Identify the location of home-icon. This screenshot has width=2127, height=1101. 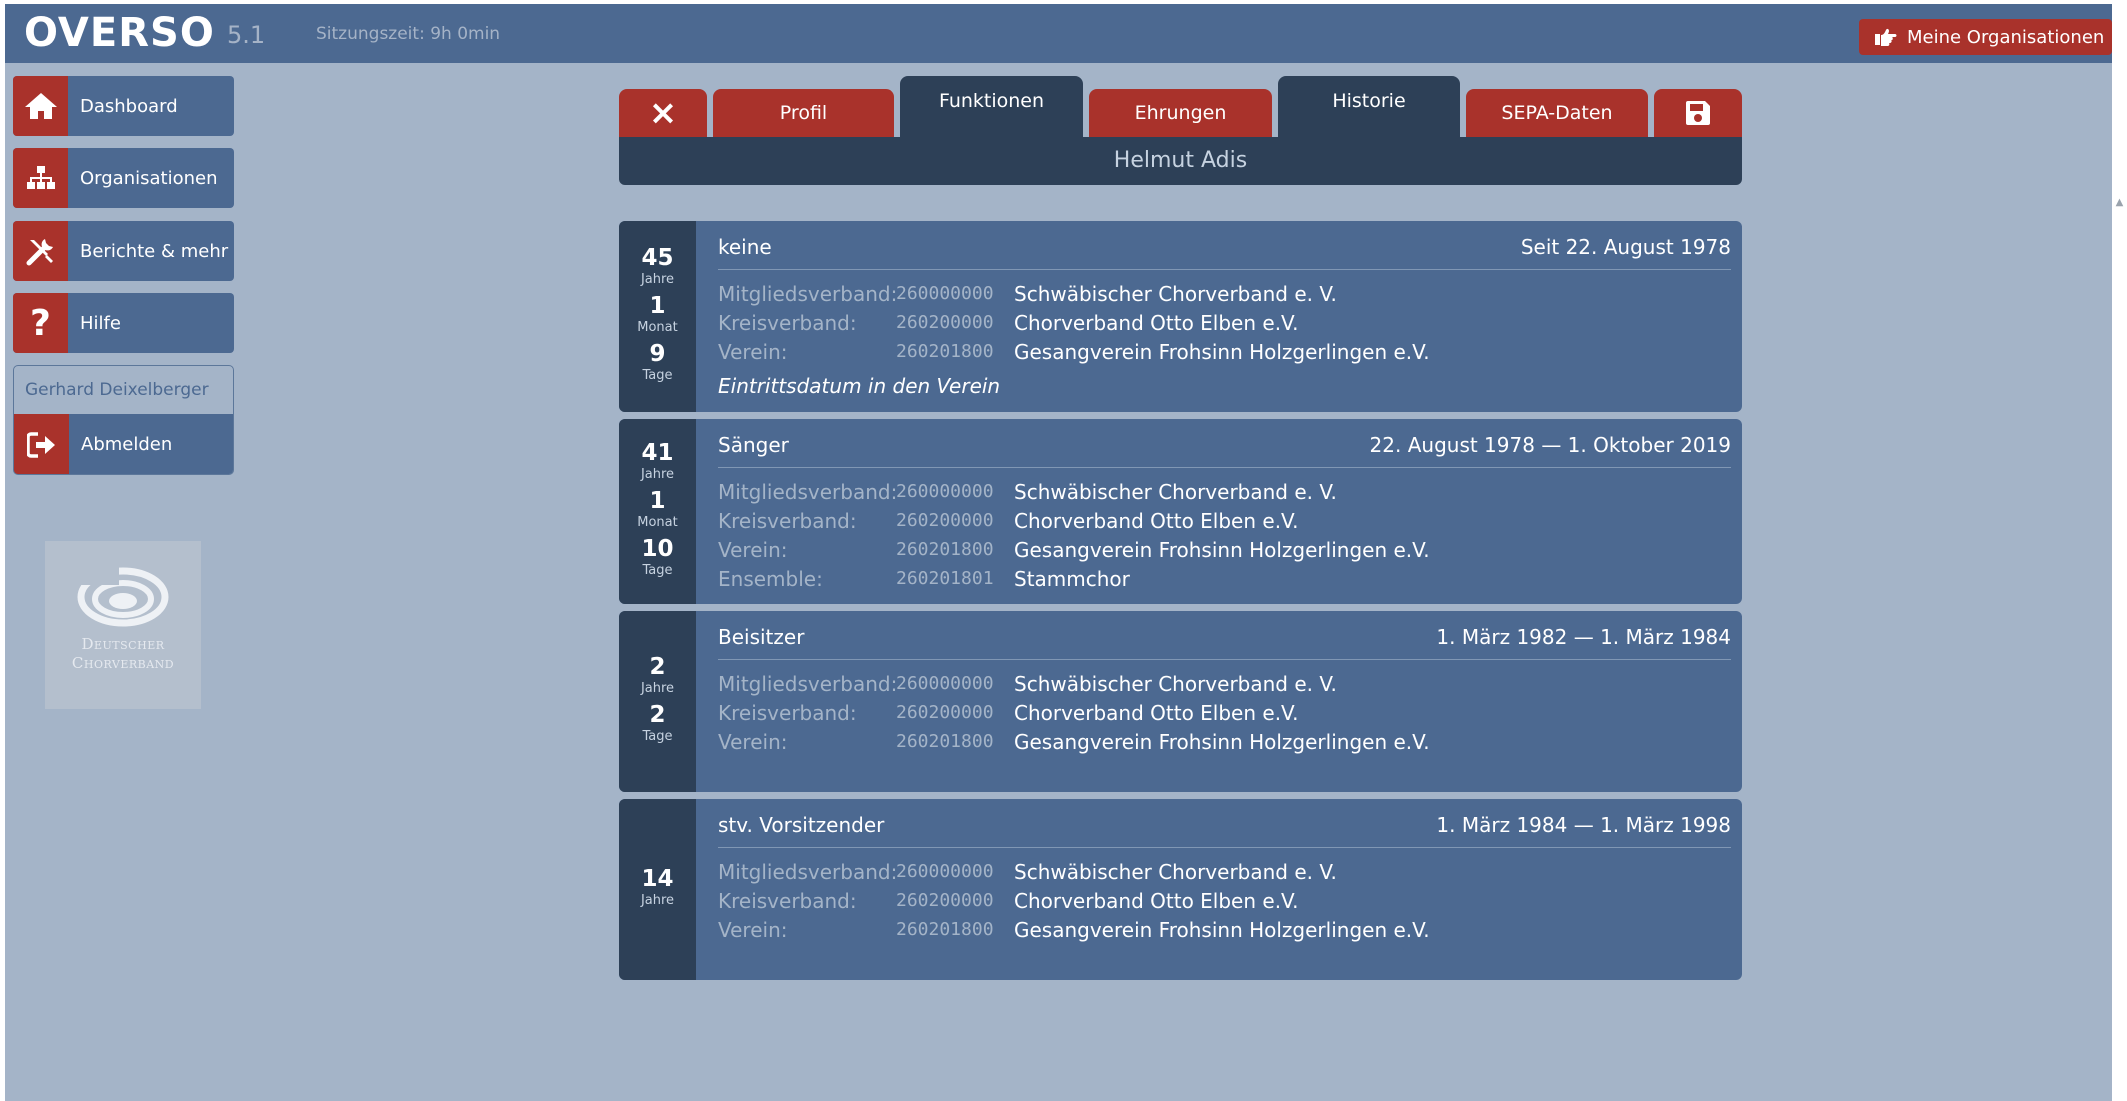
(40, 106).